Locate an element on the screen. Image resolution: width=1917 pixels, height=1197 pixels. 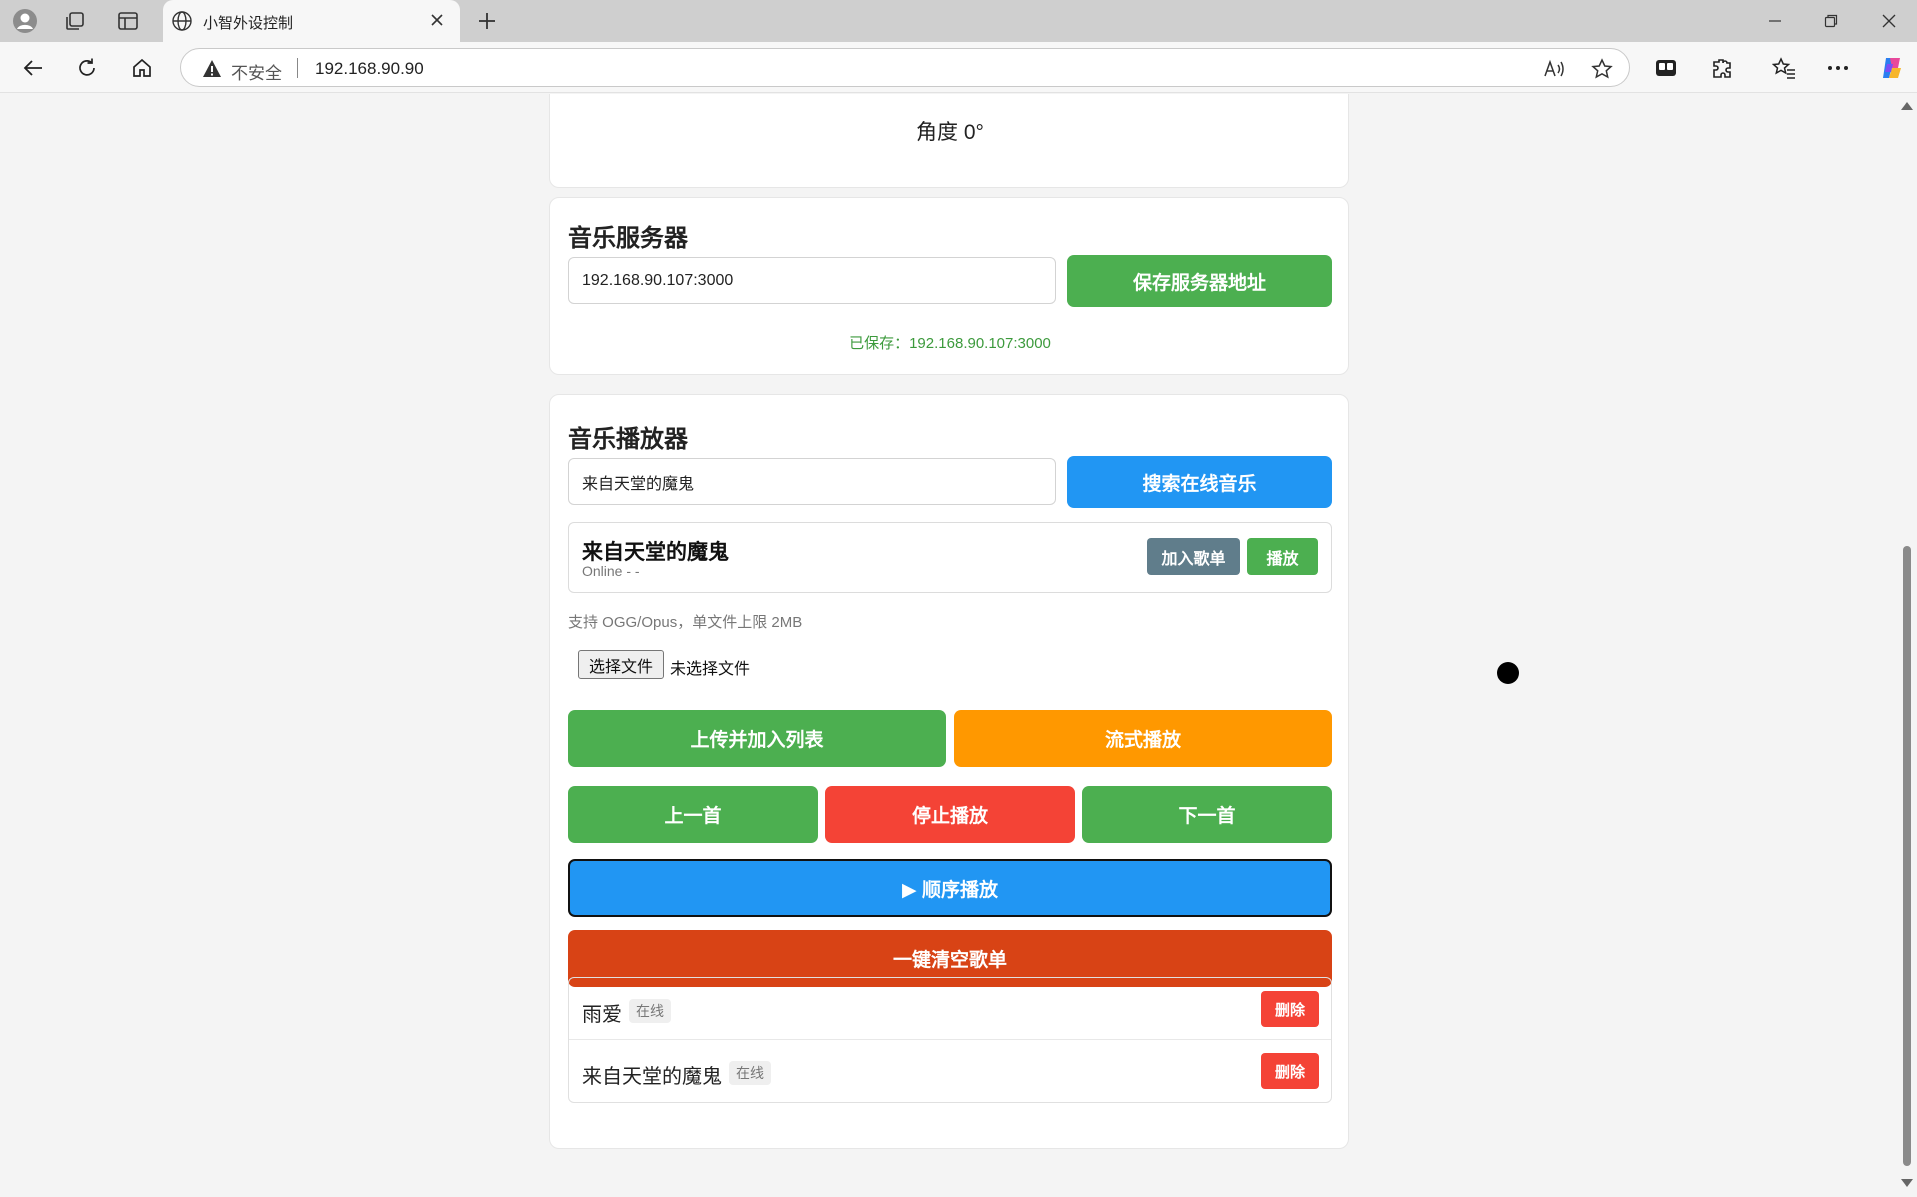
no-file-label: 未选择文件 is located at coordinates (710, 669).